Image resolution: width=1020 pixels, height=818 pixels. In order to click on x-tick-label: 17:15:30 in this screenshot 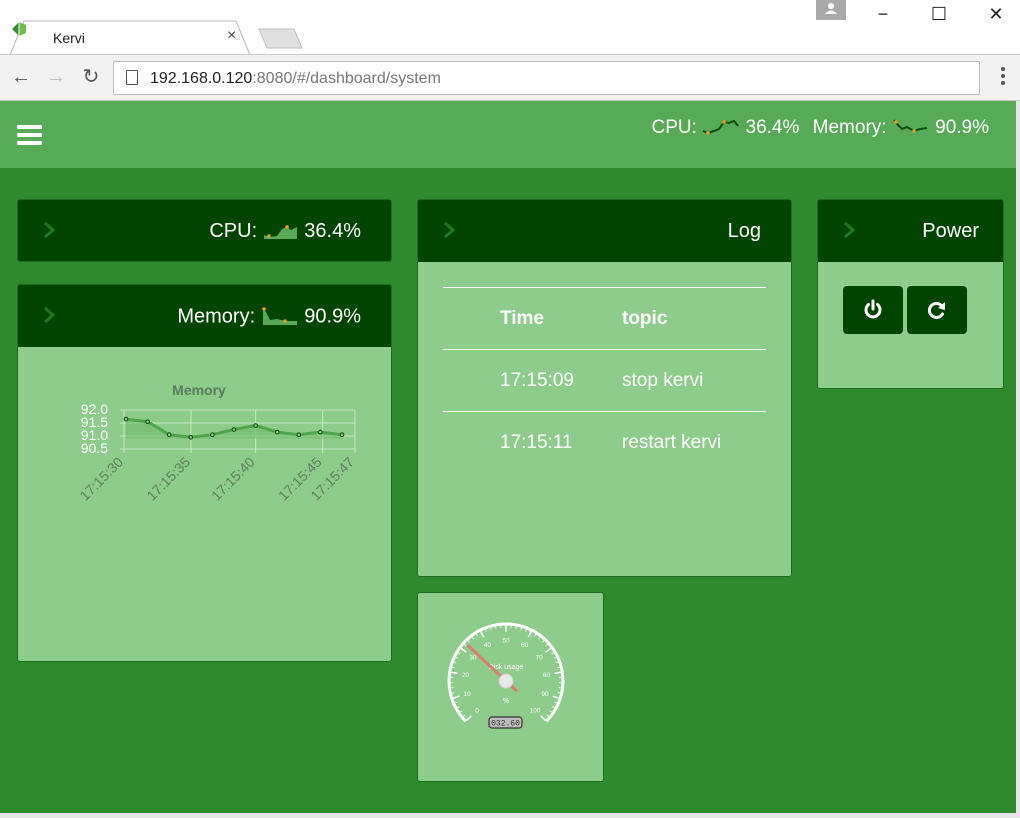, I will do `click(101, 479)`.